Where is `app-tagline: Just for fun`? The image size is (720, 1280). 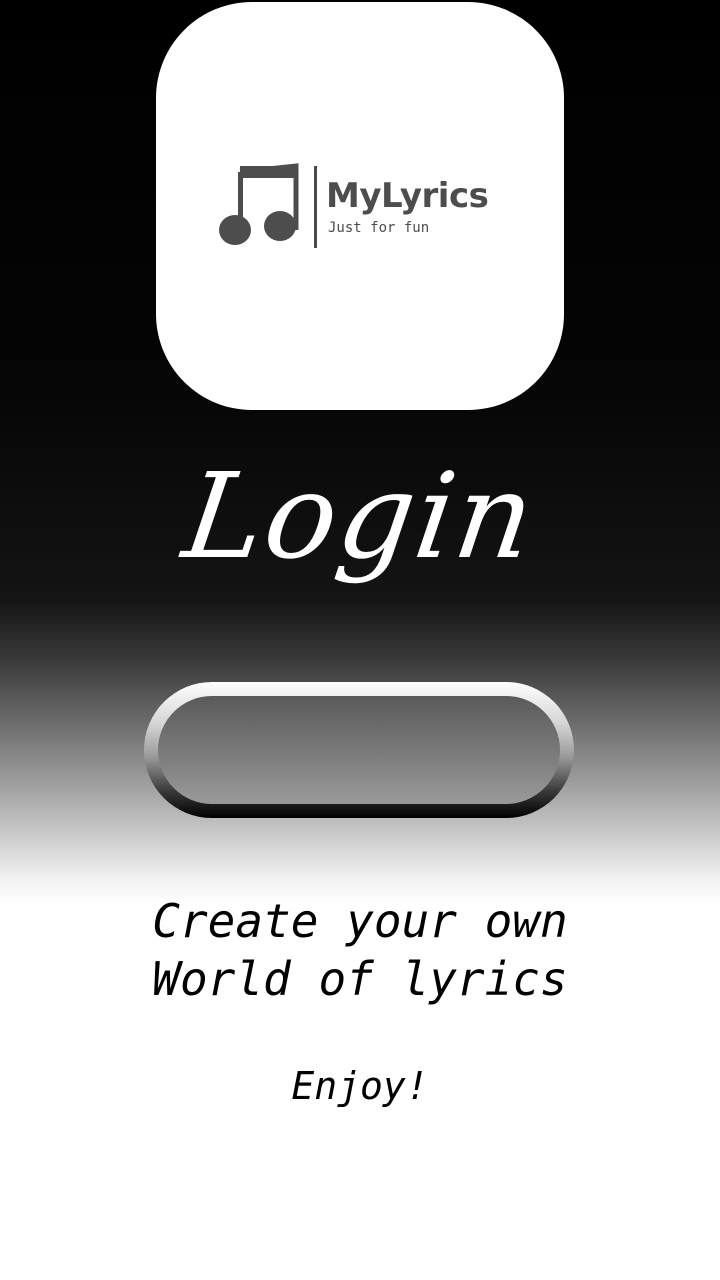
app-tagline: Just for fun is located at coordinates (379, 228).